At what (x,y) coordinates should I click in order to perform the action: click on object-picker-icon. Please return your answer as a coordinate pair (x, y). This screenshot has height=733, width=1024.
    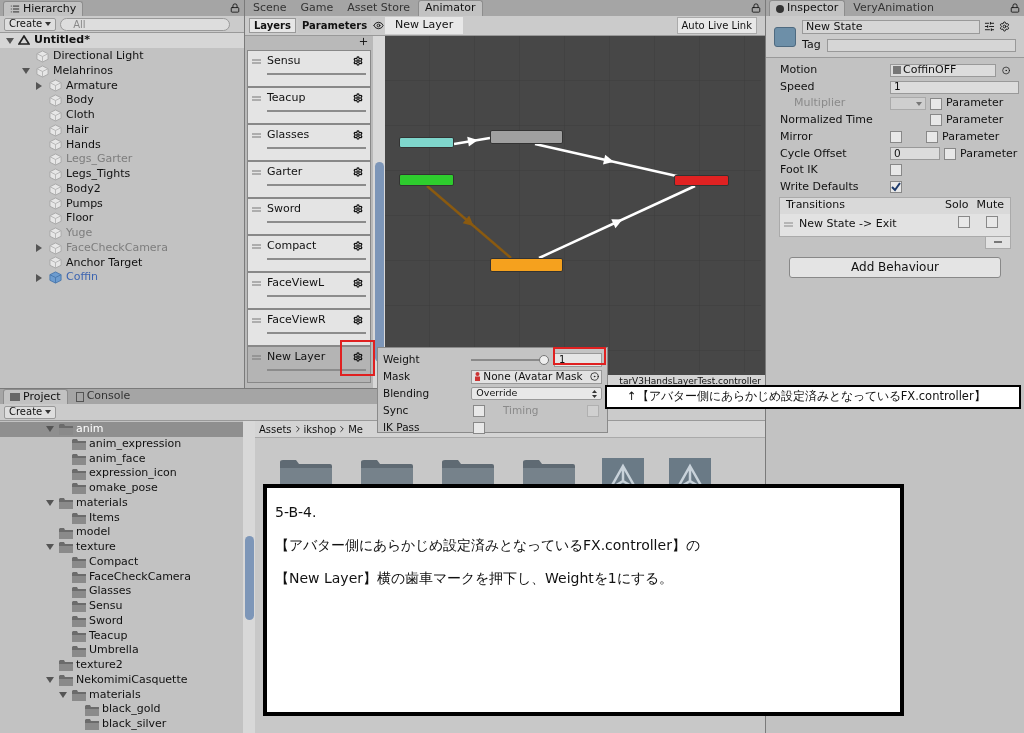
    Looking at the image, I should click on (1005, 70).